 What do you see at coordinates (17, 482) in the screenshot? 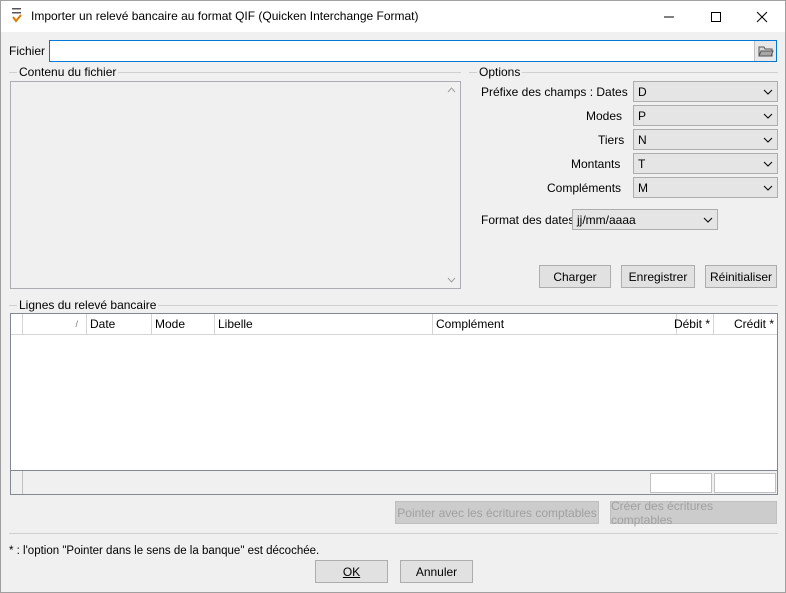
I see `totals-row-header` at bounding box center [17, 482].